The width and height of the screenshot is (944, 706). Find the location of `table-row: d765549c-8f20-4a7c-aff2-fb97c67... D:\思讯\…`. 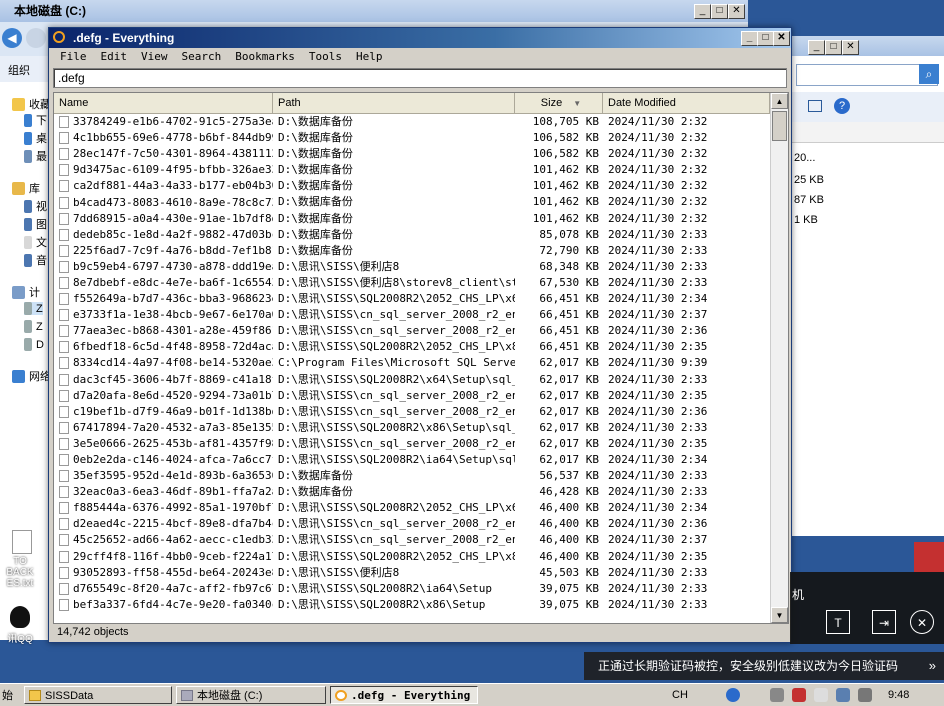

table-row: d765549c-8f20-4a7c-aff2-fb97c67... D:\思讯\… is located at coordinates (412, 589).